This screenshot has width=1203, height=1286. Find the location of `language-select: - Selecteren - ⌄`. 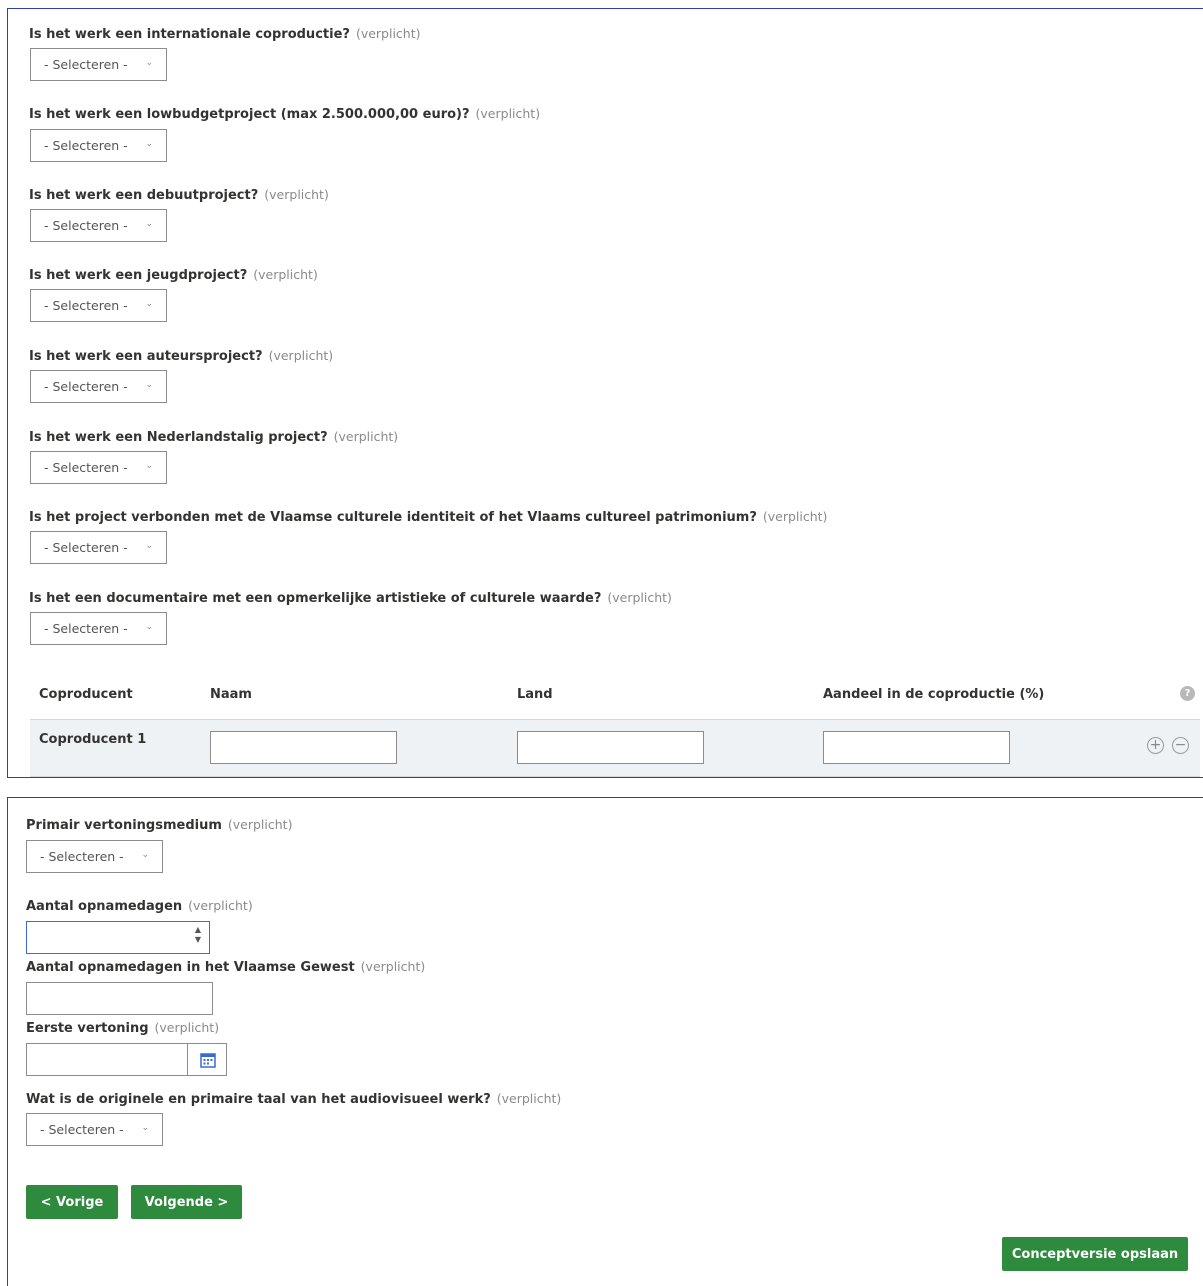

language-select: - Selecteren - ⌄ is located at coordinates (94, 1129).